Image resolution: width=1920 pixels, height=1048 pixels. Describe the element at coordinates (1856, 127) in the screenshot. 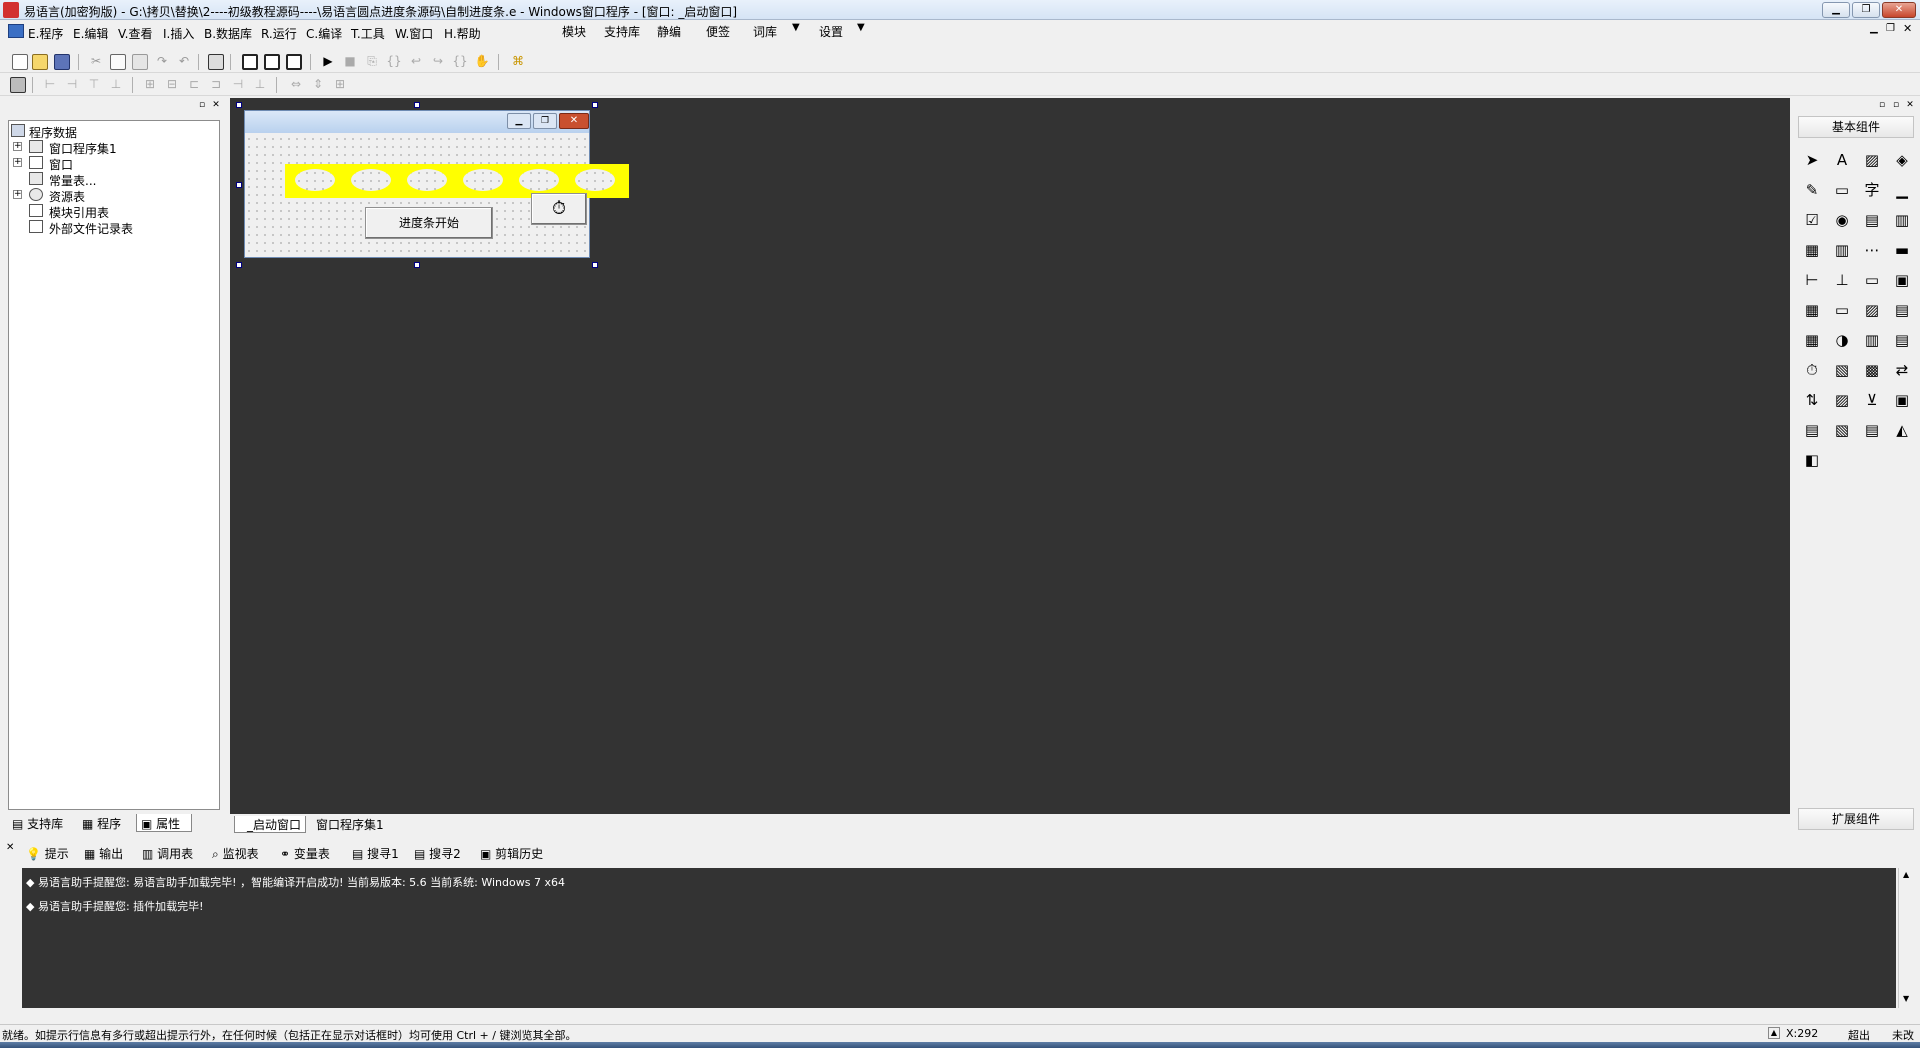

I see `basic-components-button: 基本组件` at that location.